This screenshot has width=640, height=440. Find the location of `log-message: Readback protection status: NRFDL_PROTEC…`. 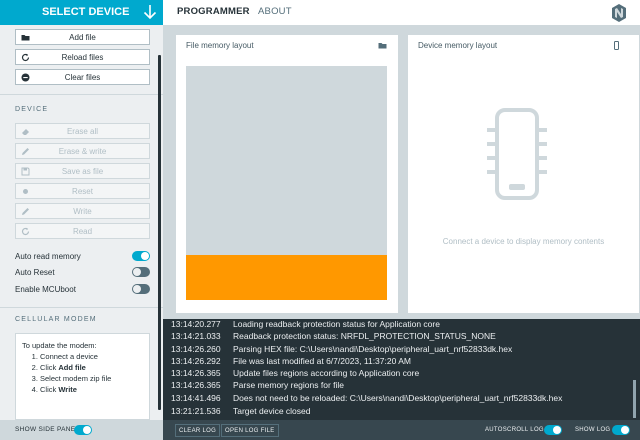

log-message: Readback protection status: NRFDL_PROTEC… is located at coordinates (364, 336).